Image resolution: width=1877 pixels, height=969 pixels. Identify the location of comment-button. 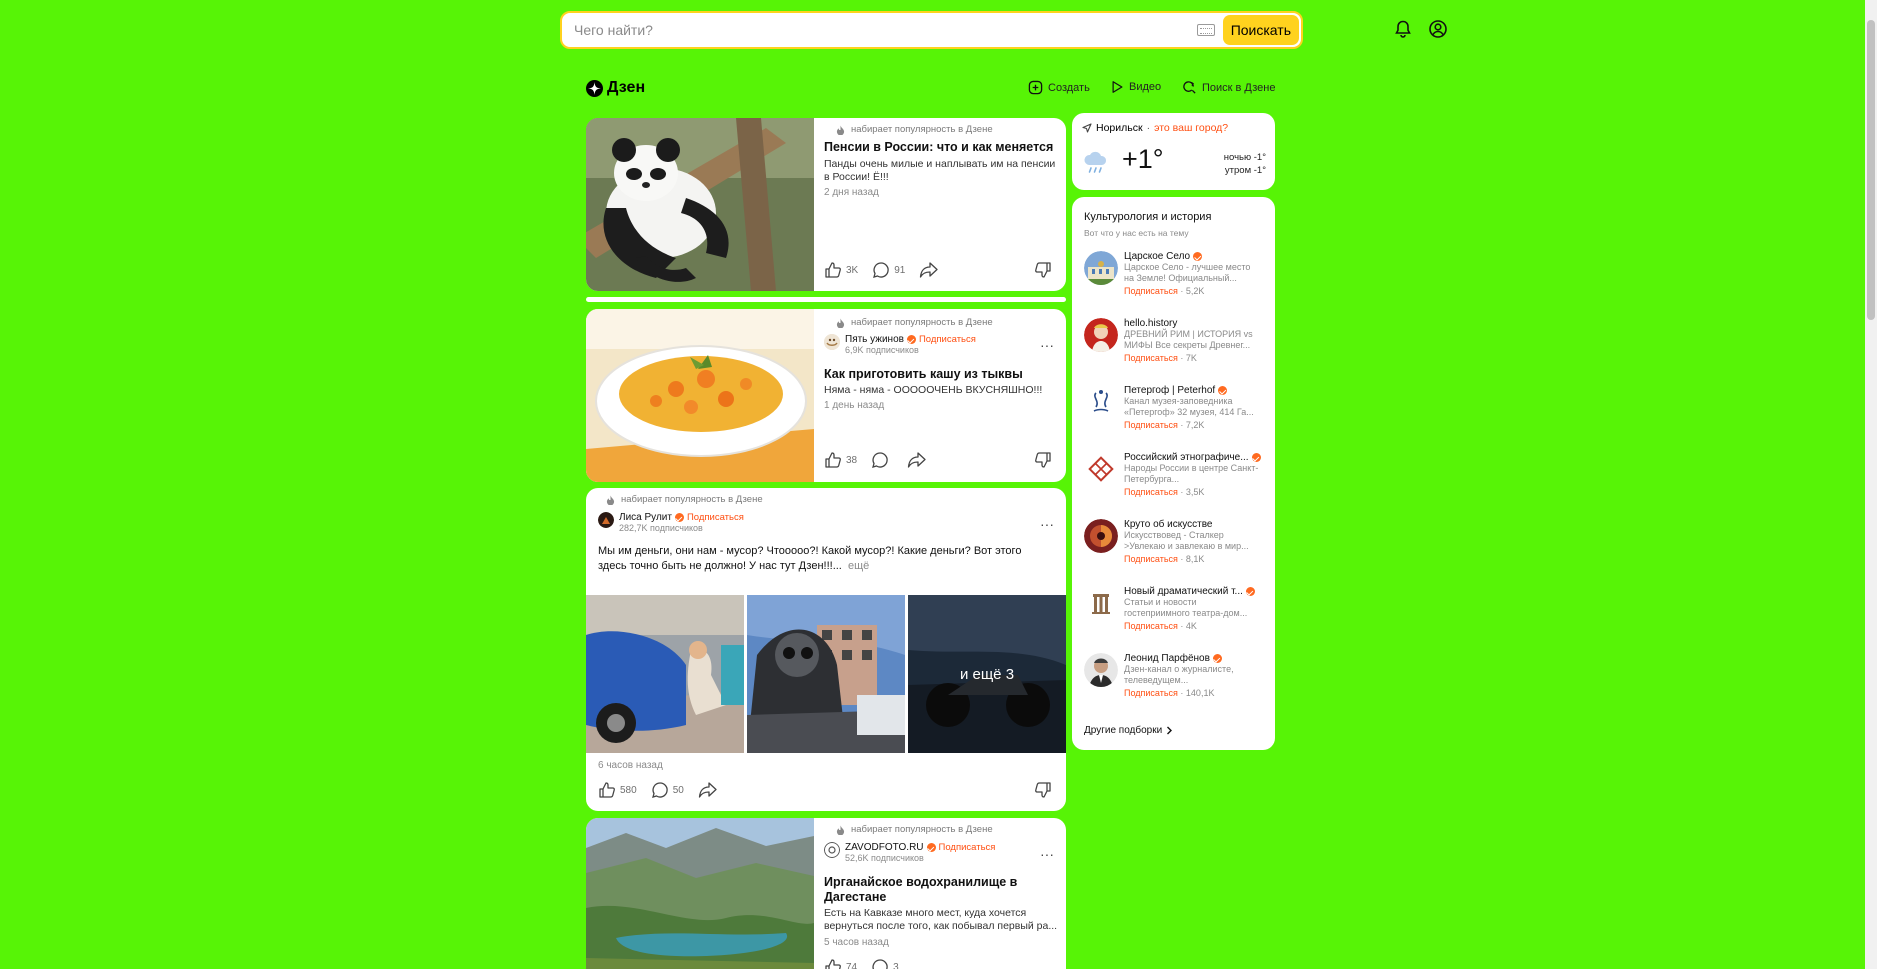
(882, 460).